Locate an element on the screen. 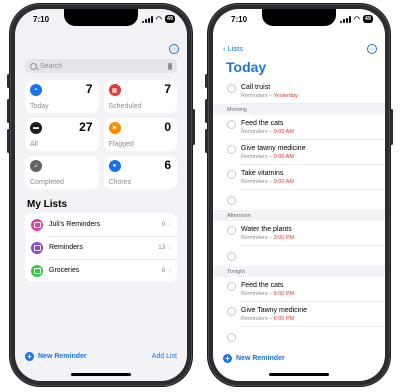 This screenshot has width=400, height=392. task-row: Feed the cats Reminders – 6:00 PM is located at coordinates (299, 289).